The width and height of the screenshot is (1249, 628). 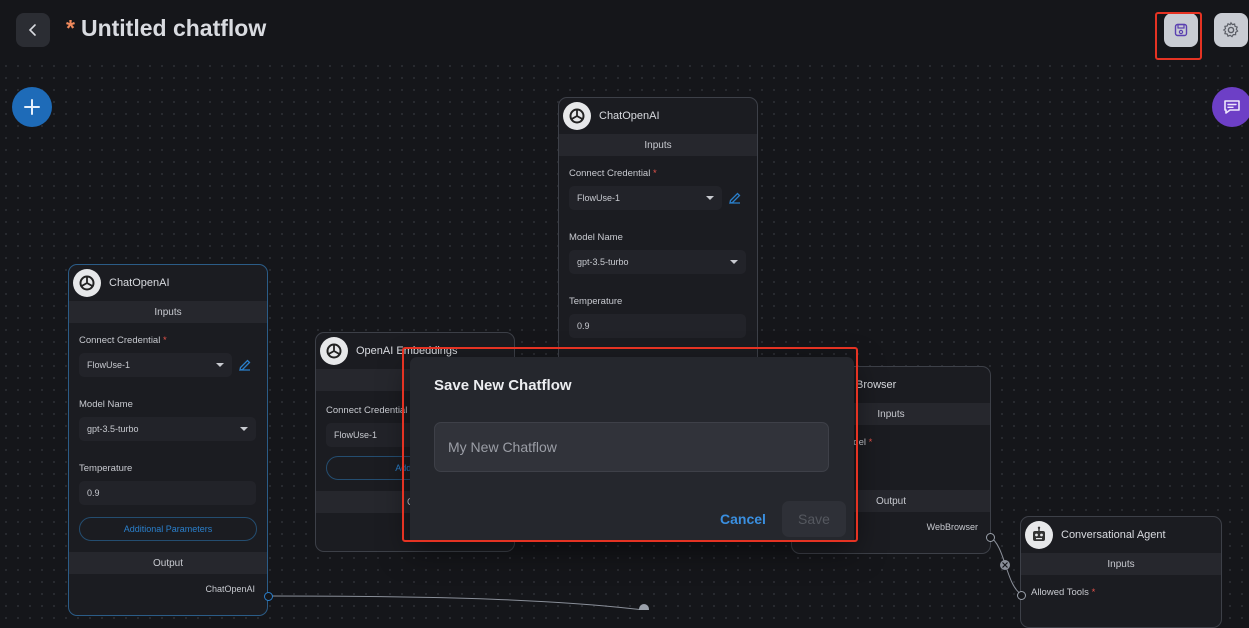 What do you see at coordinates (630, 444) in the screenshot?
I see `dialog-highlight` at bounding box center [630, 444].